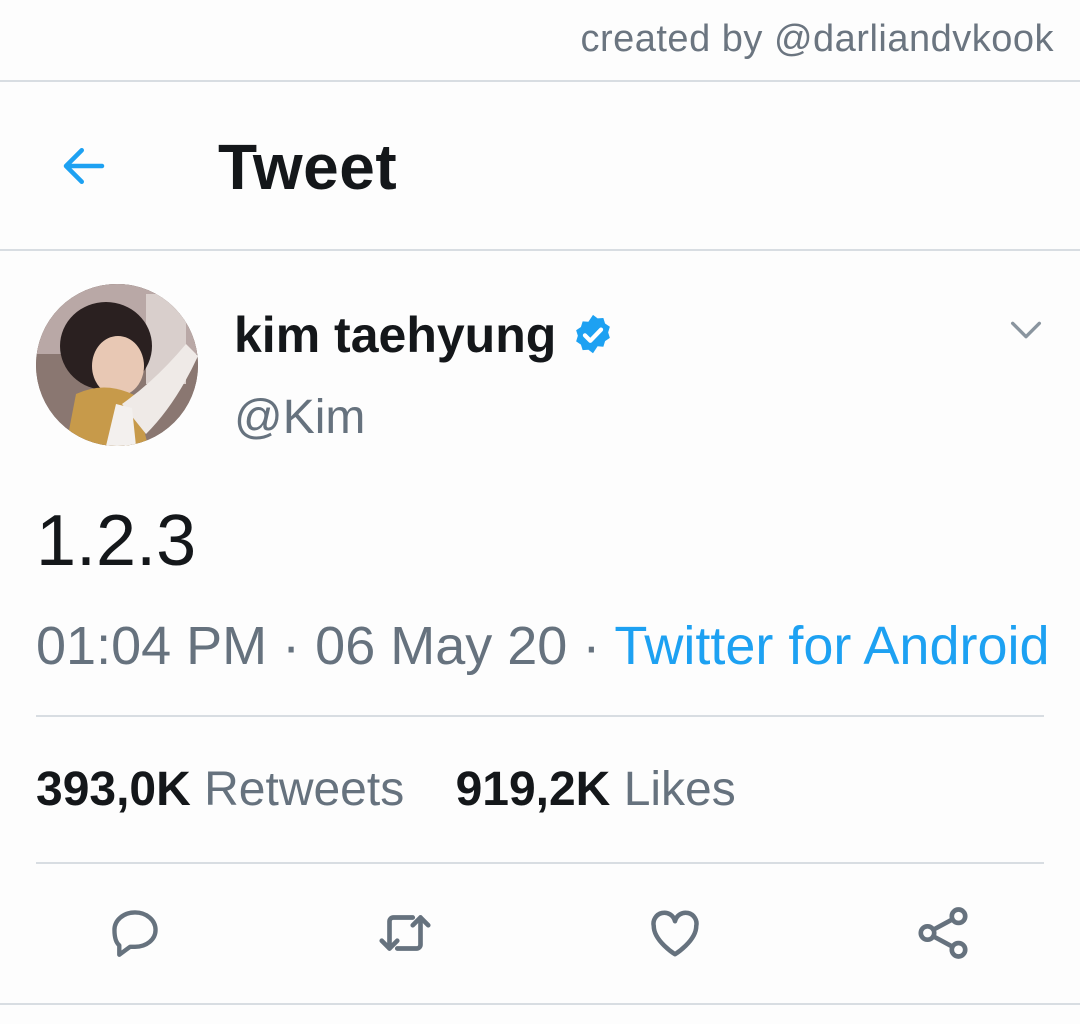  I want to click on like-button, so click(675, 933).